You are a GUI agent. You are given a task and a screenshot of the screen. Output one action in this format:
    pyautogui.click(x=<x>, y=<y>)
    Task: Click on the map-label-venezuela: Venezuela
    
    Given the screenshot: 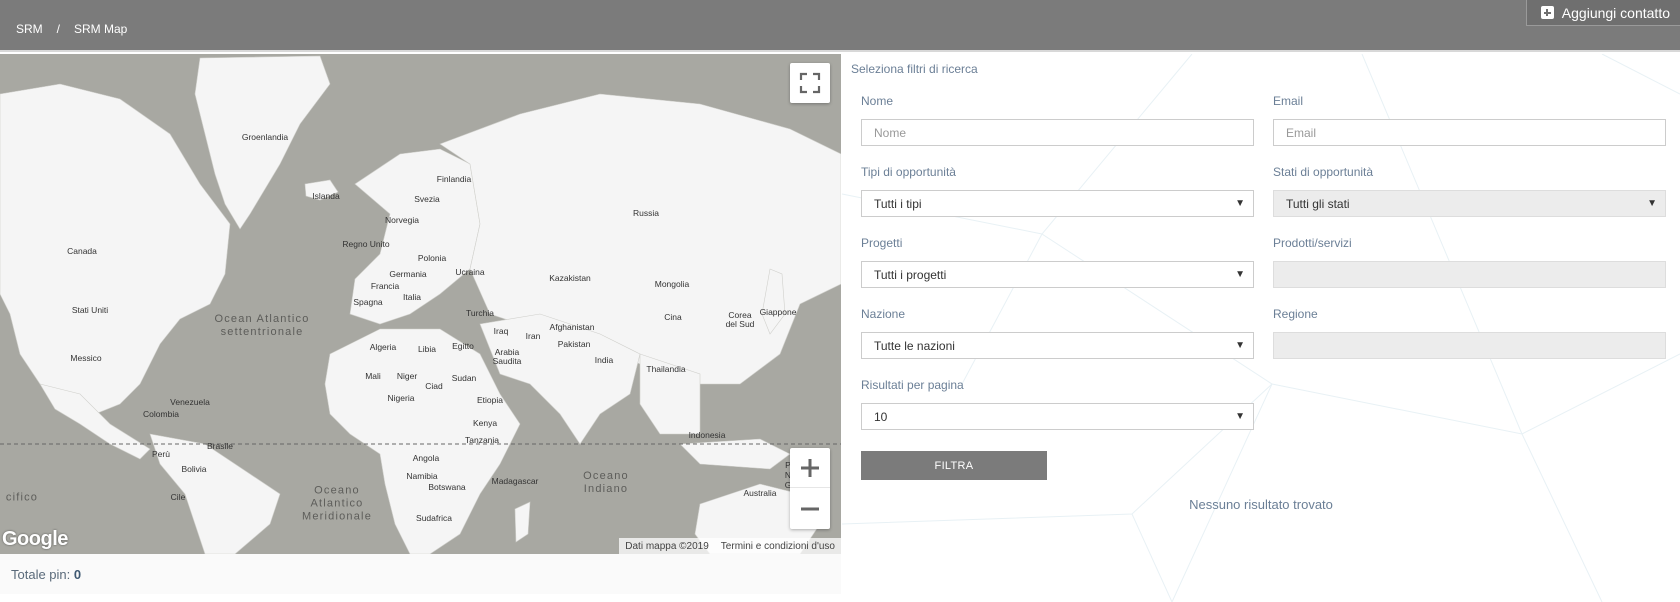 What is the action you would take?
    pyautogui.click(x=190, y=402)
    